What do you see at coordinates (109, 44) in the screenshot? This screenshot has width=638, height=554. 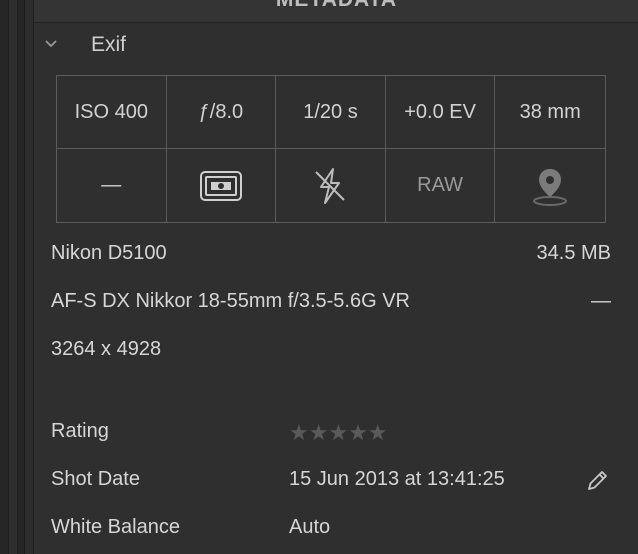 I see `section-label-exif: Exif` at bounding box center [109, 44].